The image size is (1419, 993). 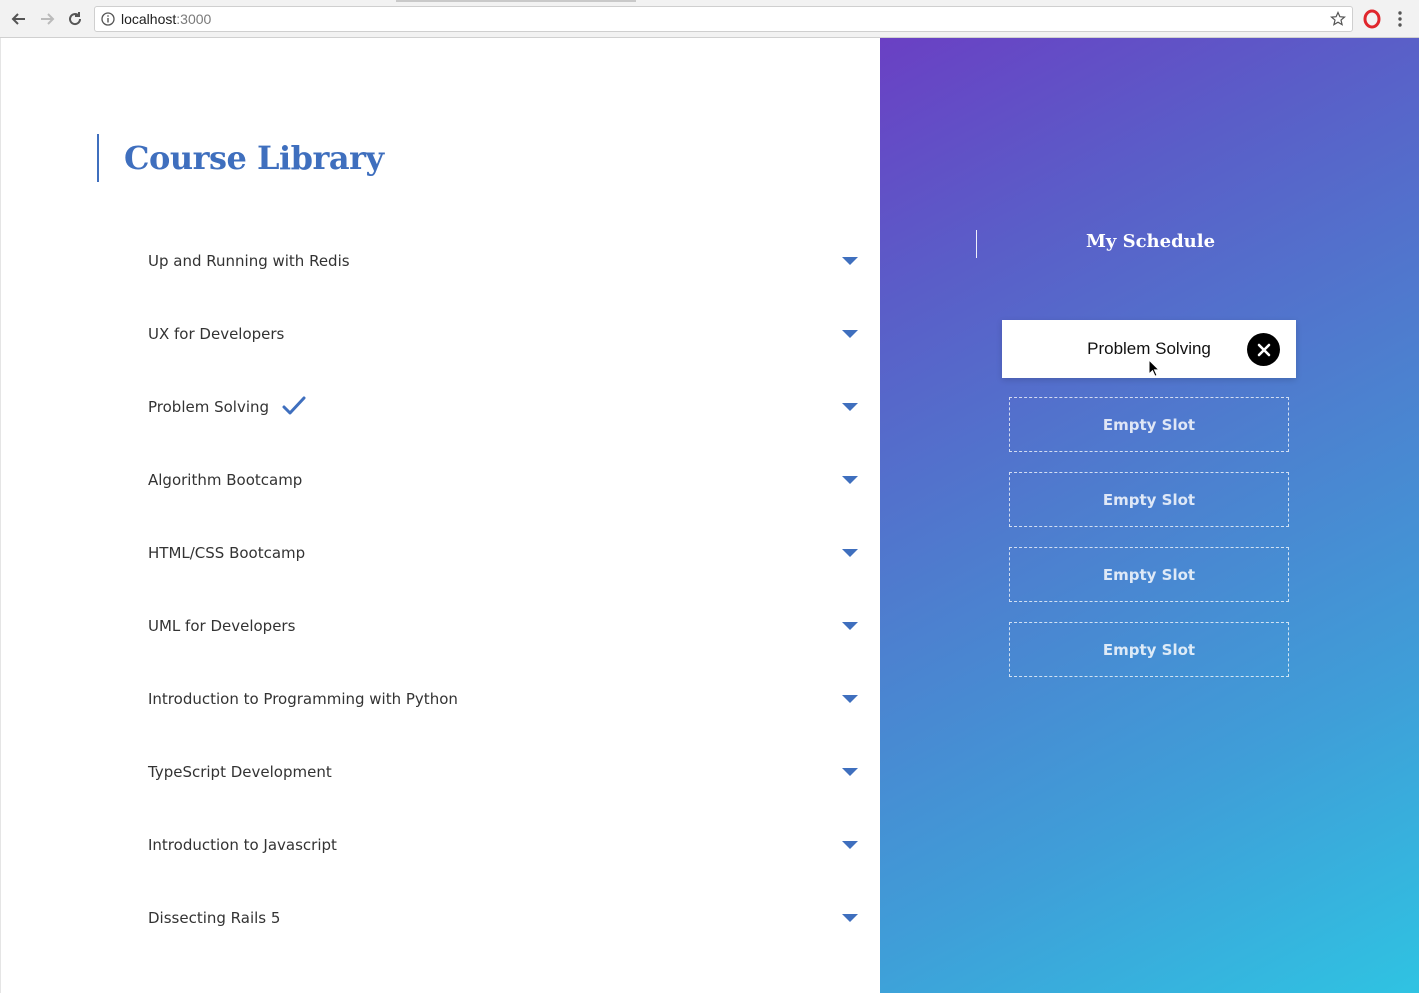 I want to click on tab-indicator, so click(x=516, y=1).